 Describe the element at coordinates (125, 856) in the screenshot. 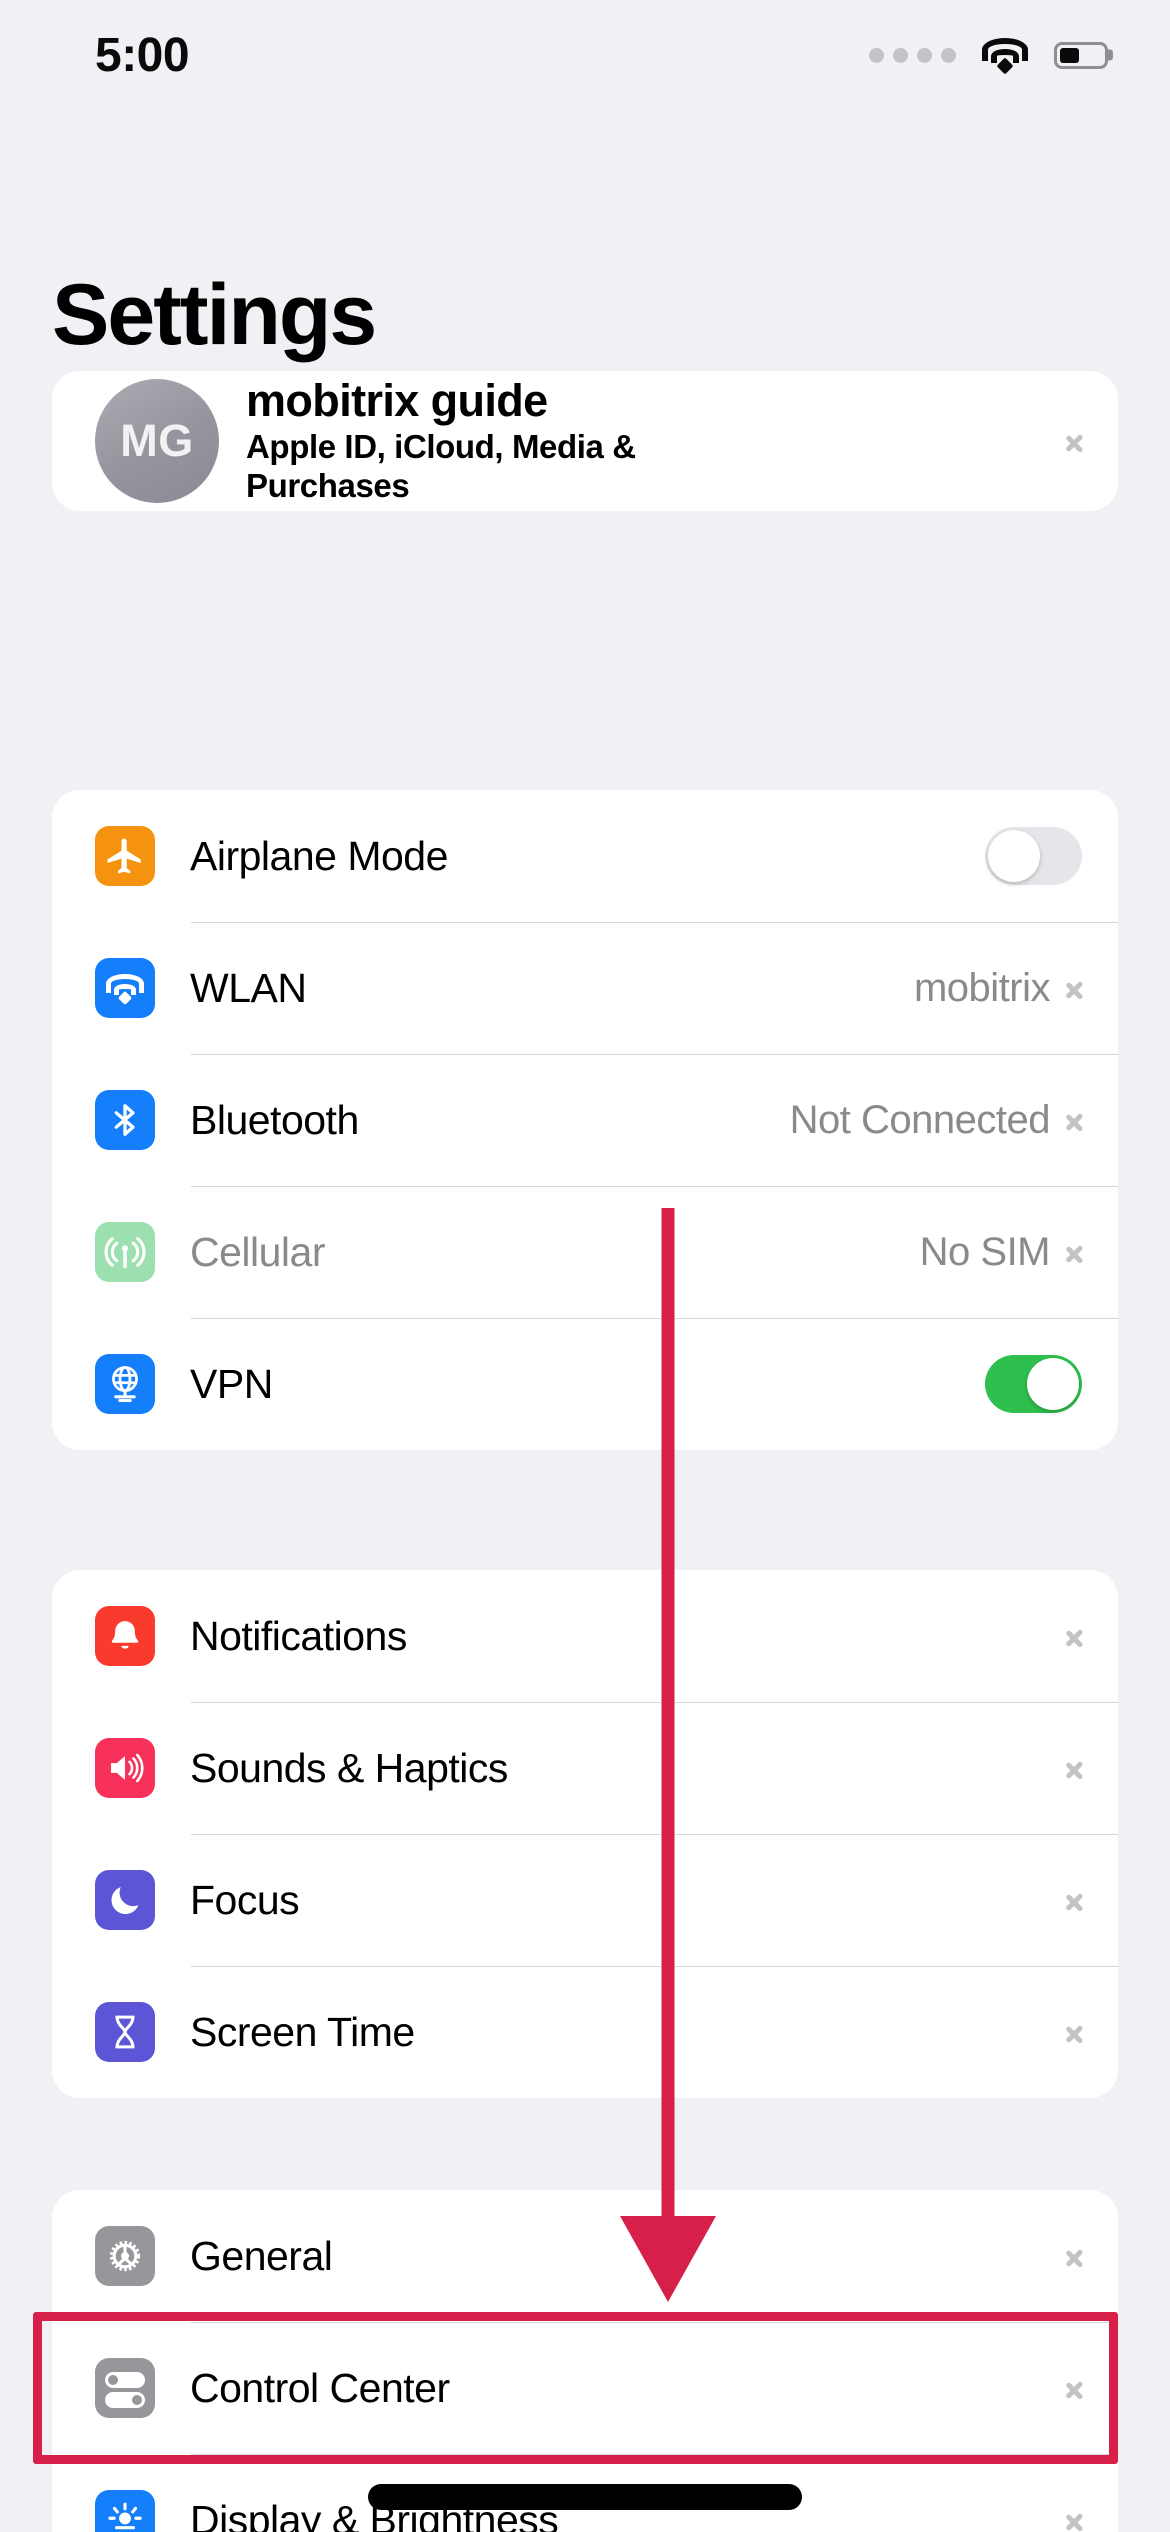

I see `airplane-icon` at that location.